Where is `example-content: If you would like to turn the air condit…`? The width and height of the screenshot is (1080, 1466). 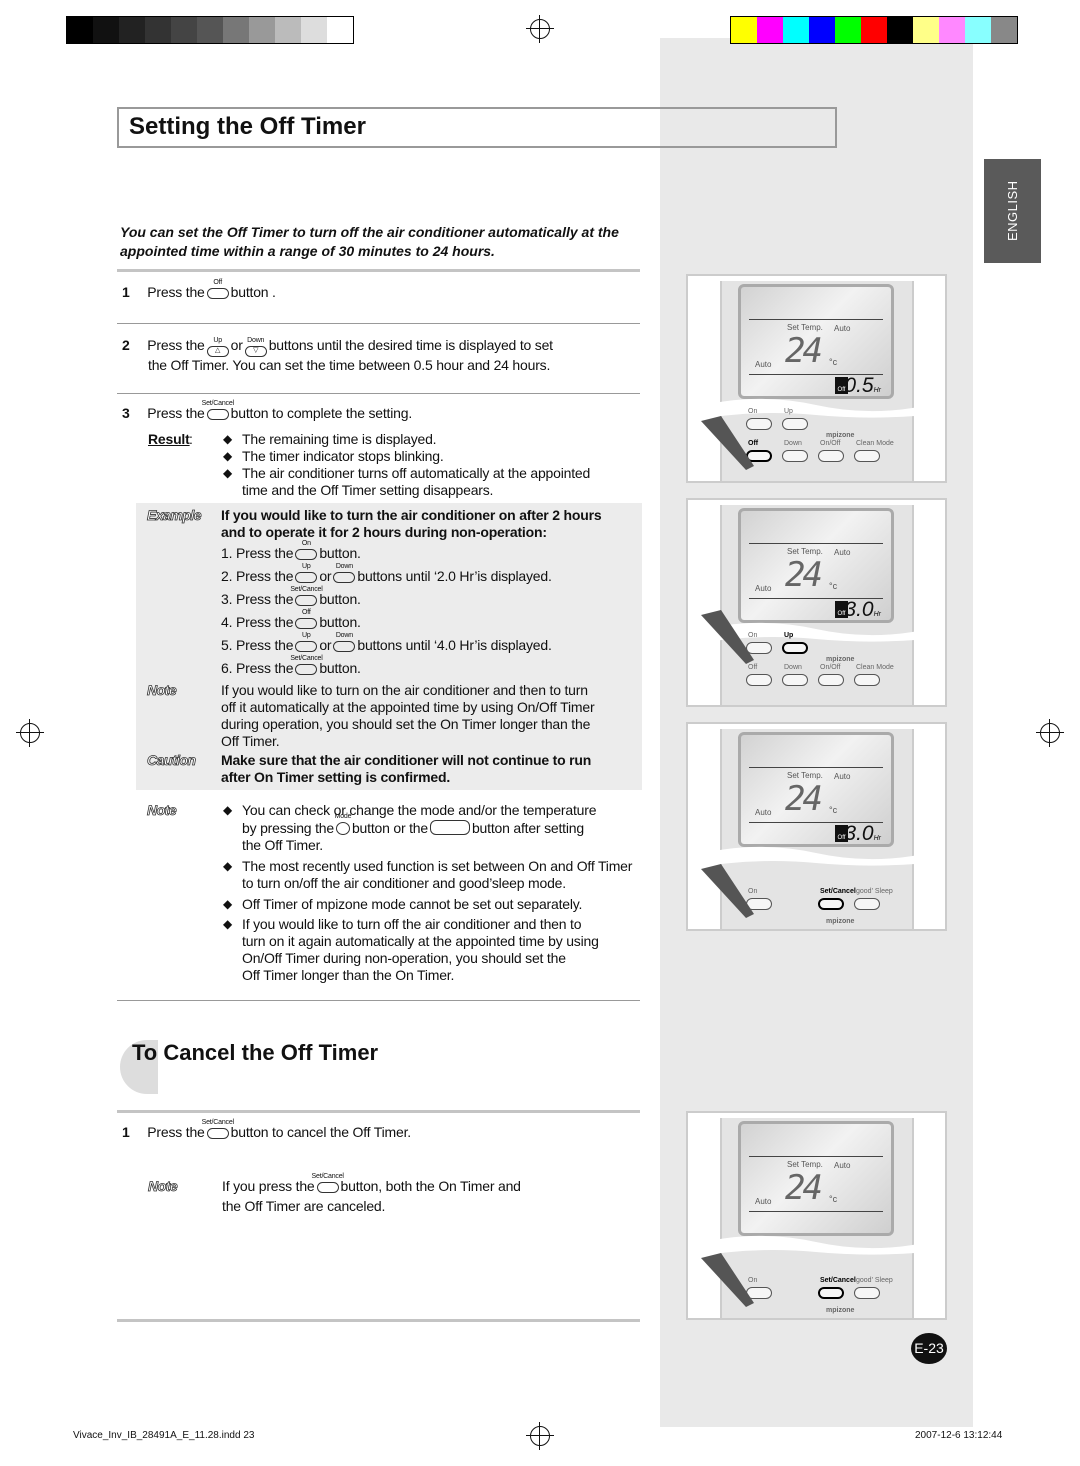
example-content: If you would like to turn the air condit… is located at coordinates (431, 595).